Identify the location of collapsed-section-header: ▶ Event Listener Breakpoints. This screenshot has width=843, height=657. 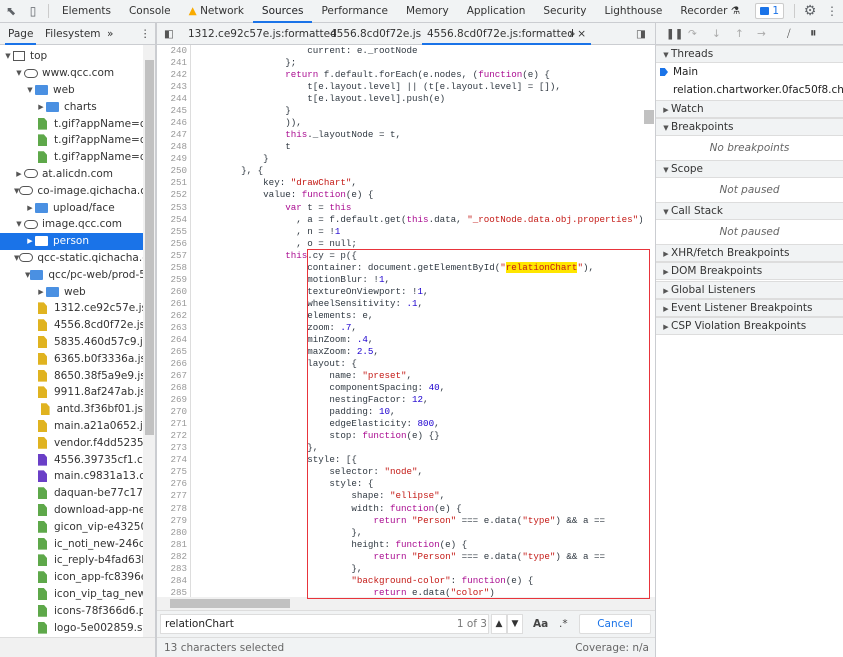
(749, 307).